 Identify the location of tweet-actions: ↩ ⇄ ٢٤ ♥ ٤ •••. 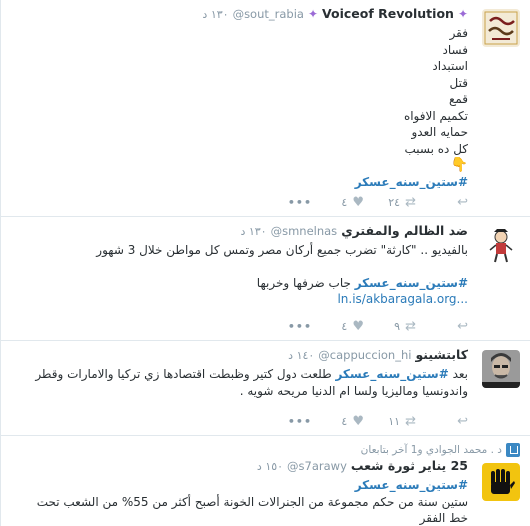
(364, 202).